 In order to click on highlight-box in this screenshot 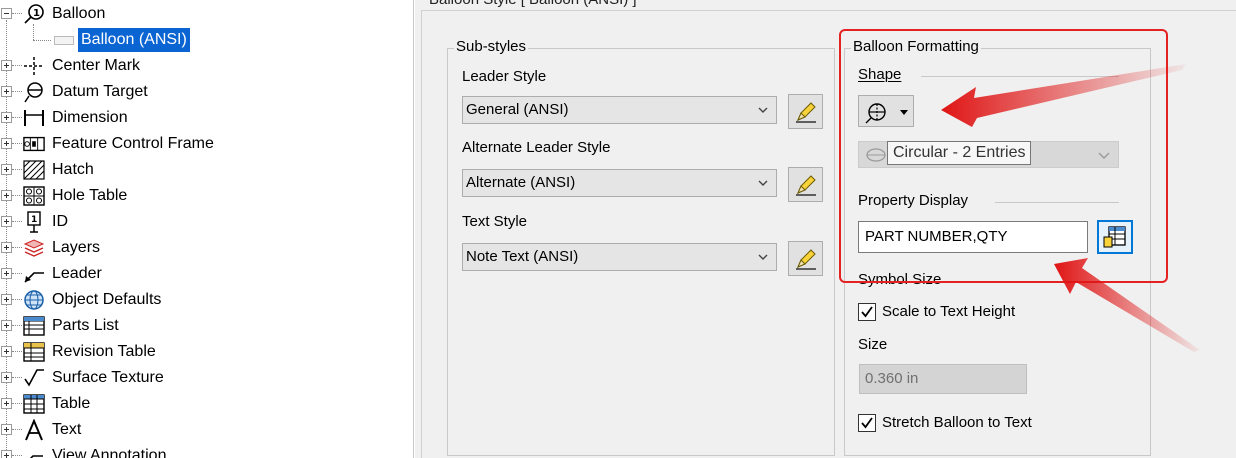, I will do `click(1003, 156)`.